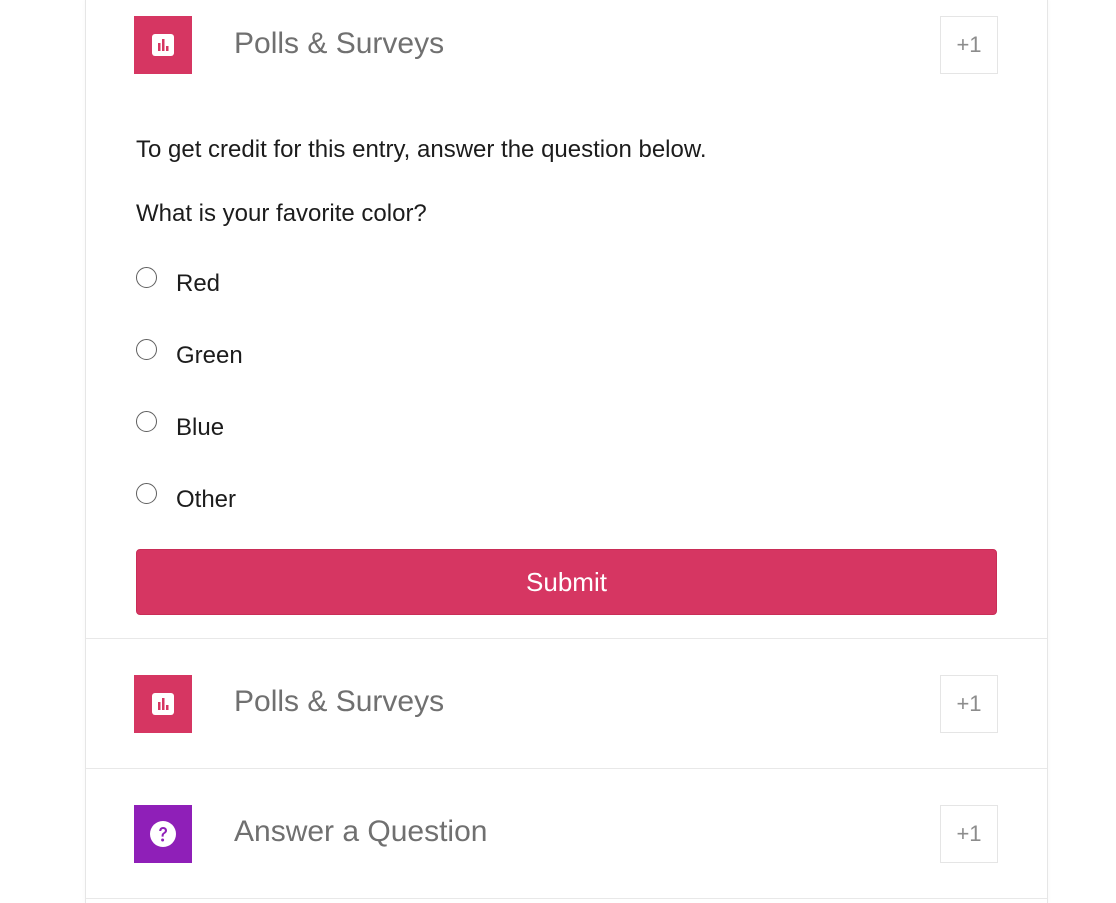 The width and height of the screenshot is (1116, 903). What do you see at coordinates (198, 283) in the screenshot?
I see `option-label: Red` at bounding box center [198, 283].